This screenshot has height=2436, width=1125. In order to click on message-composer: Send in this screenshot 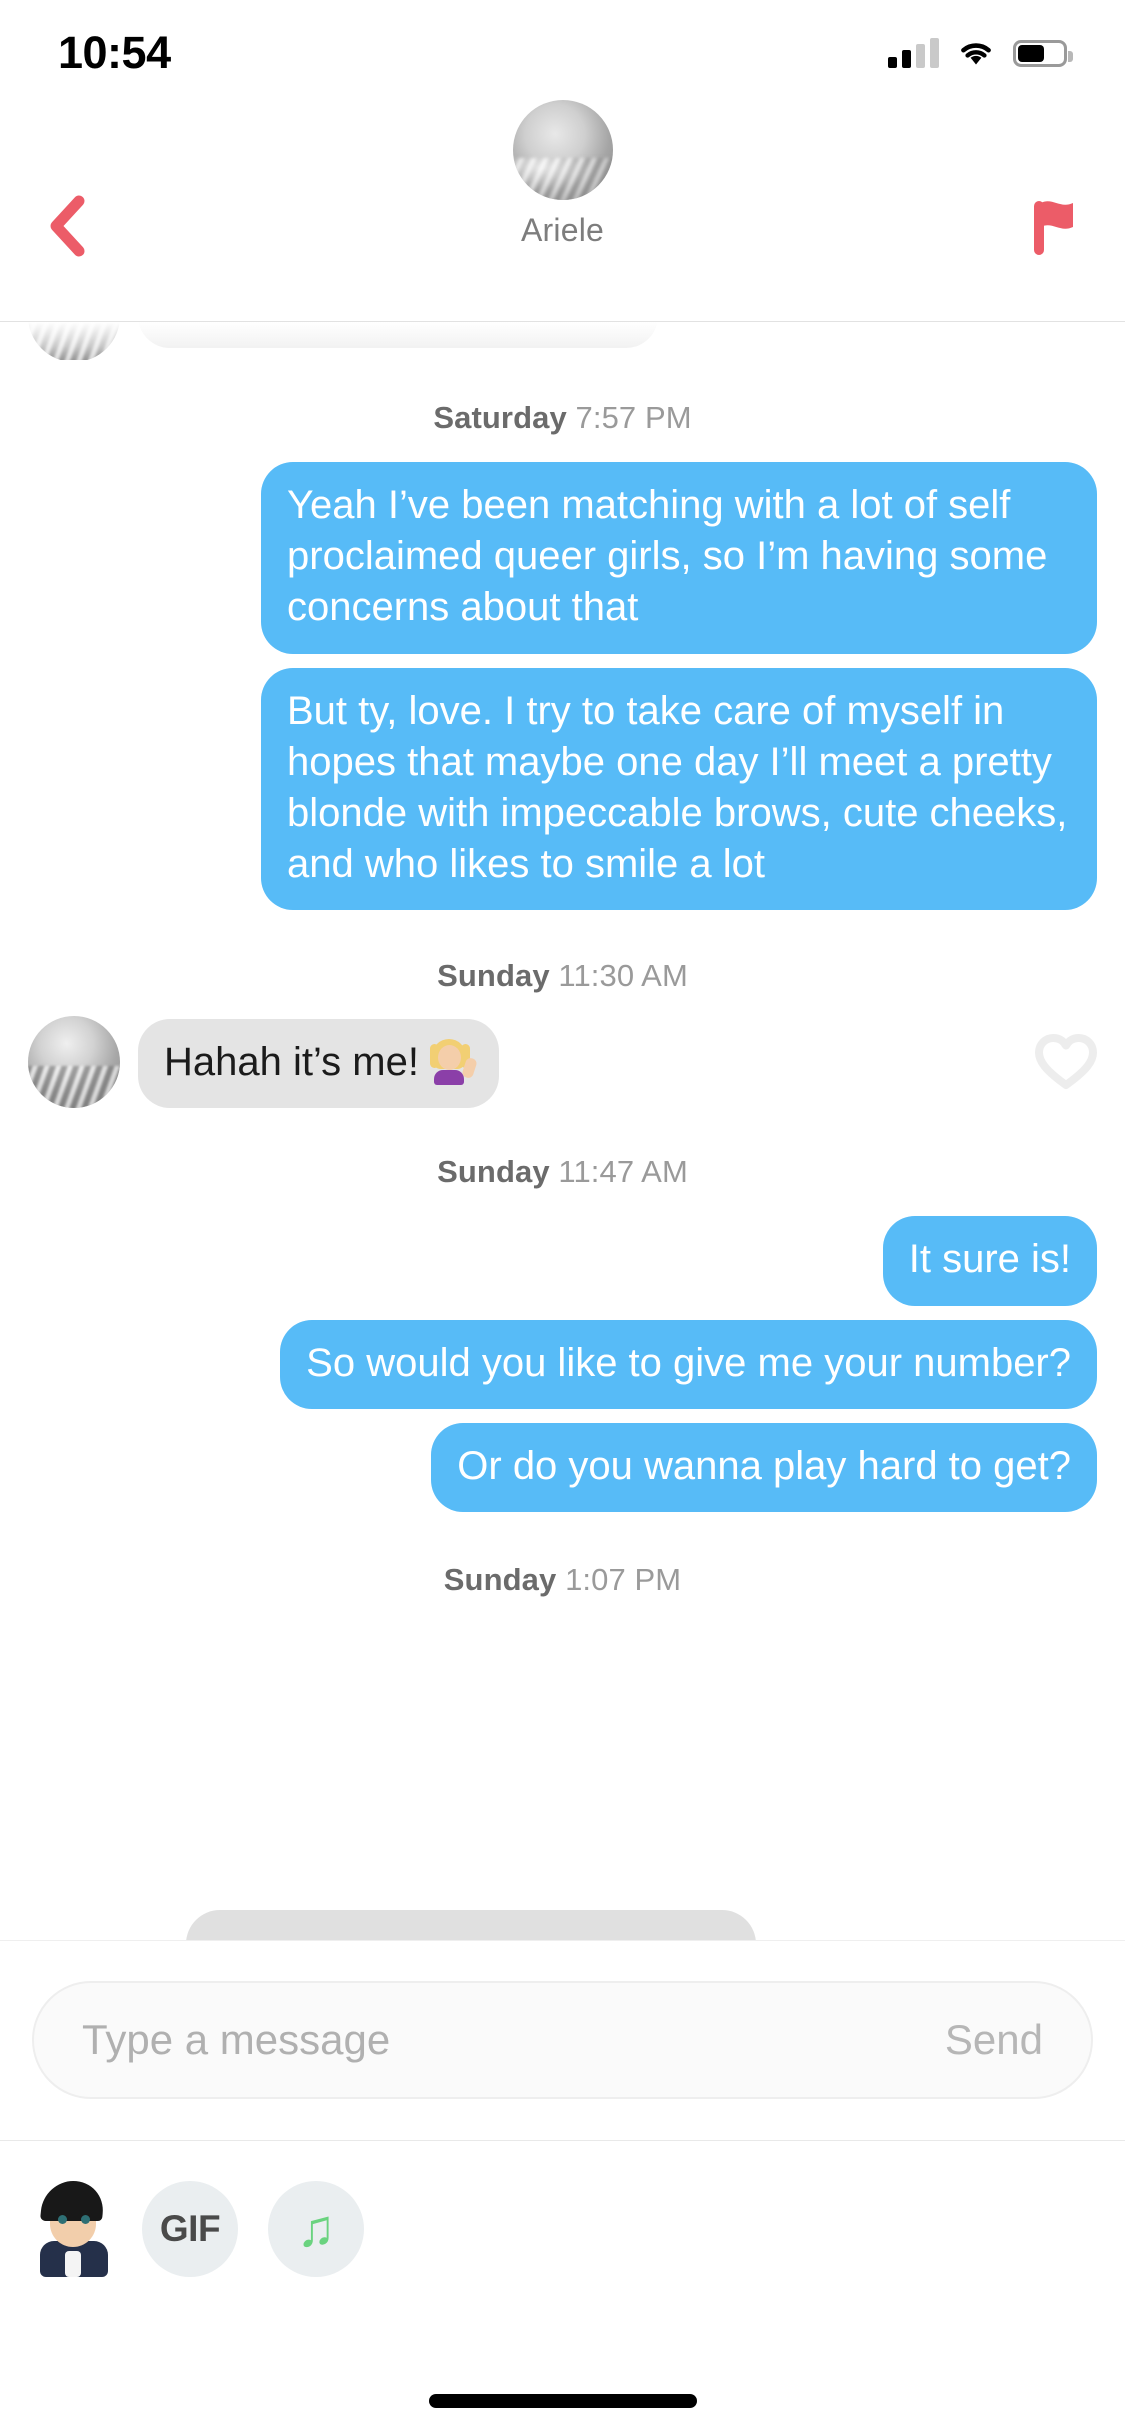, I will do `click(562, 2040)`.